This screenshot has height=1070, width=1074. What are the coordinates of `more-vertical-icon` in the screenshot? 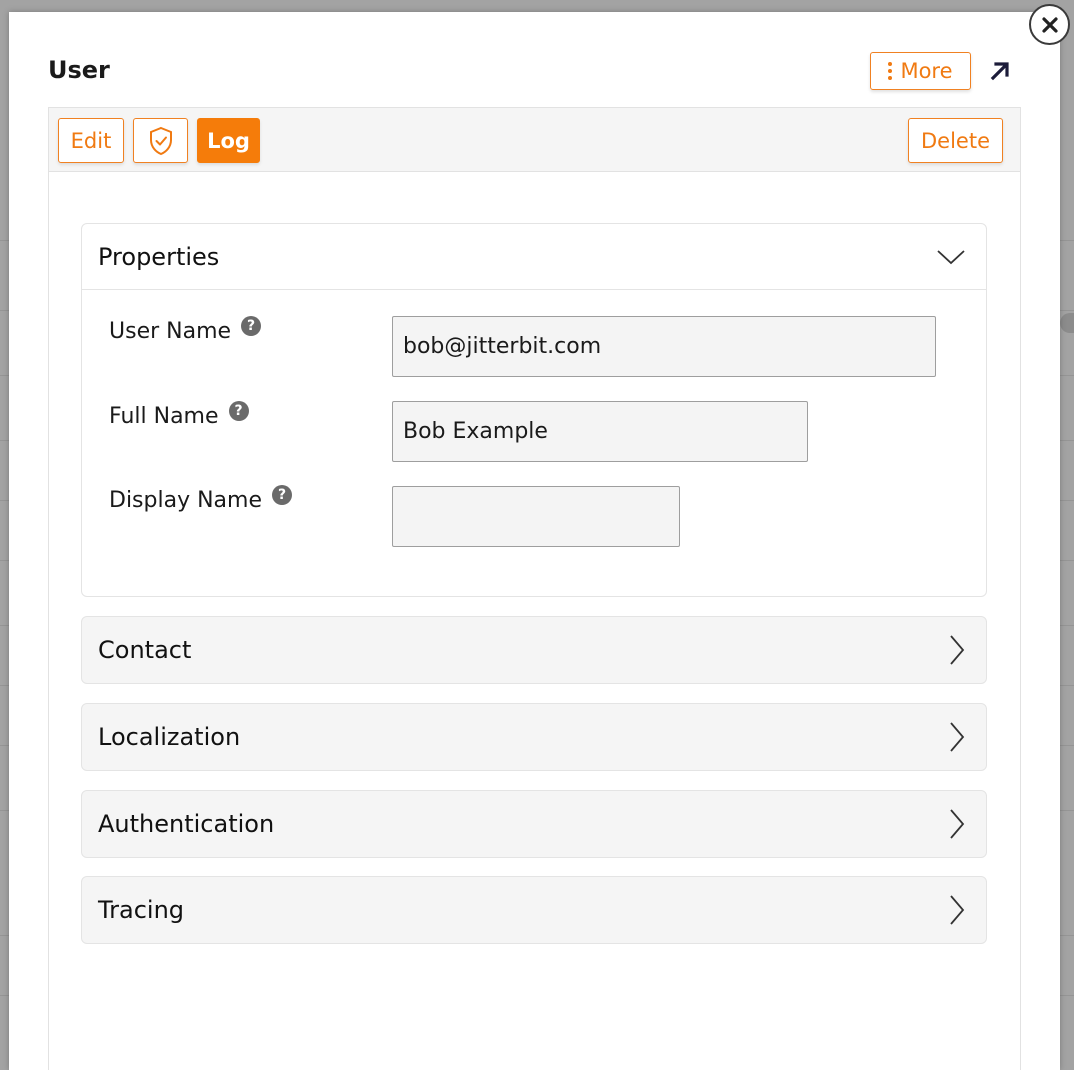 It's located at (890, 71).